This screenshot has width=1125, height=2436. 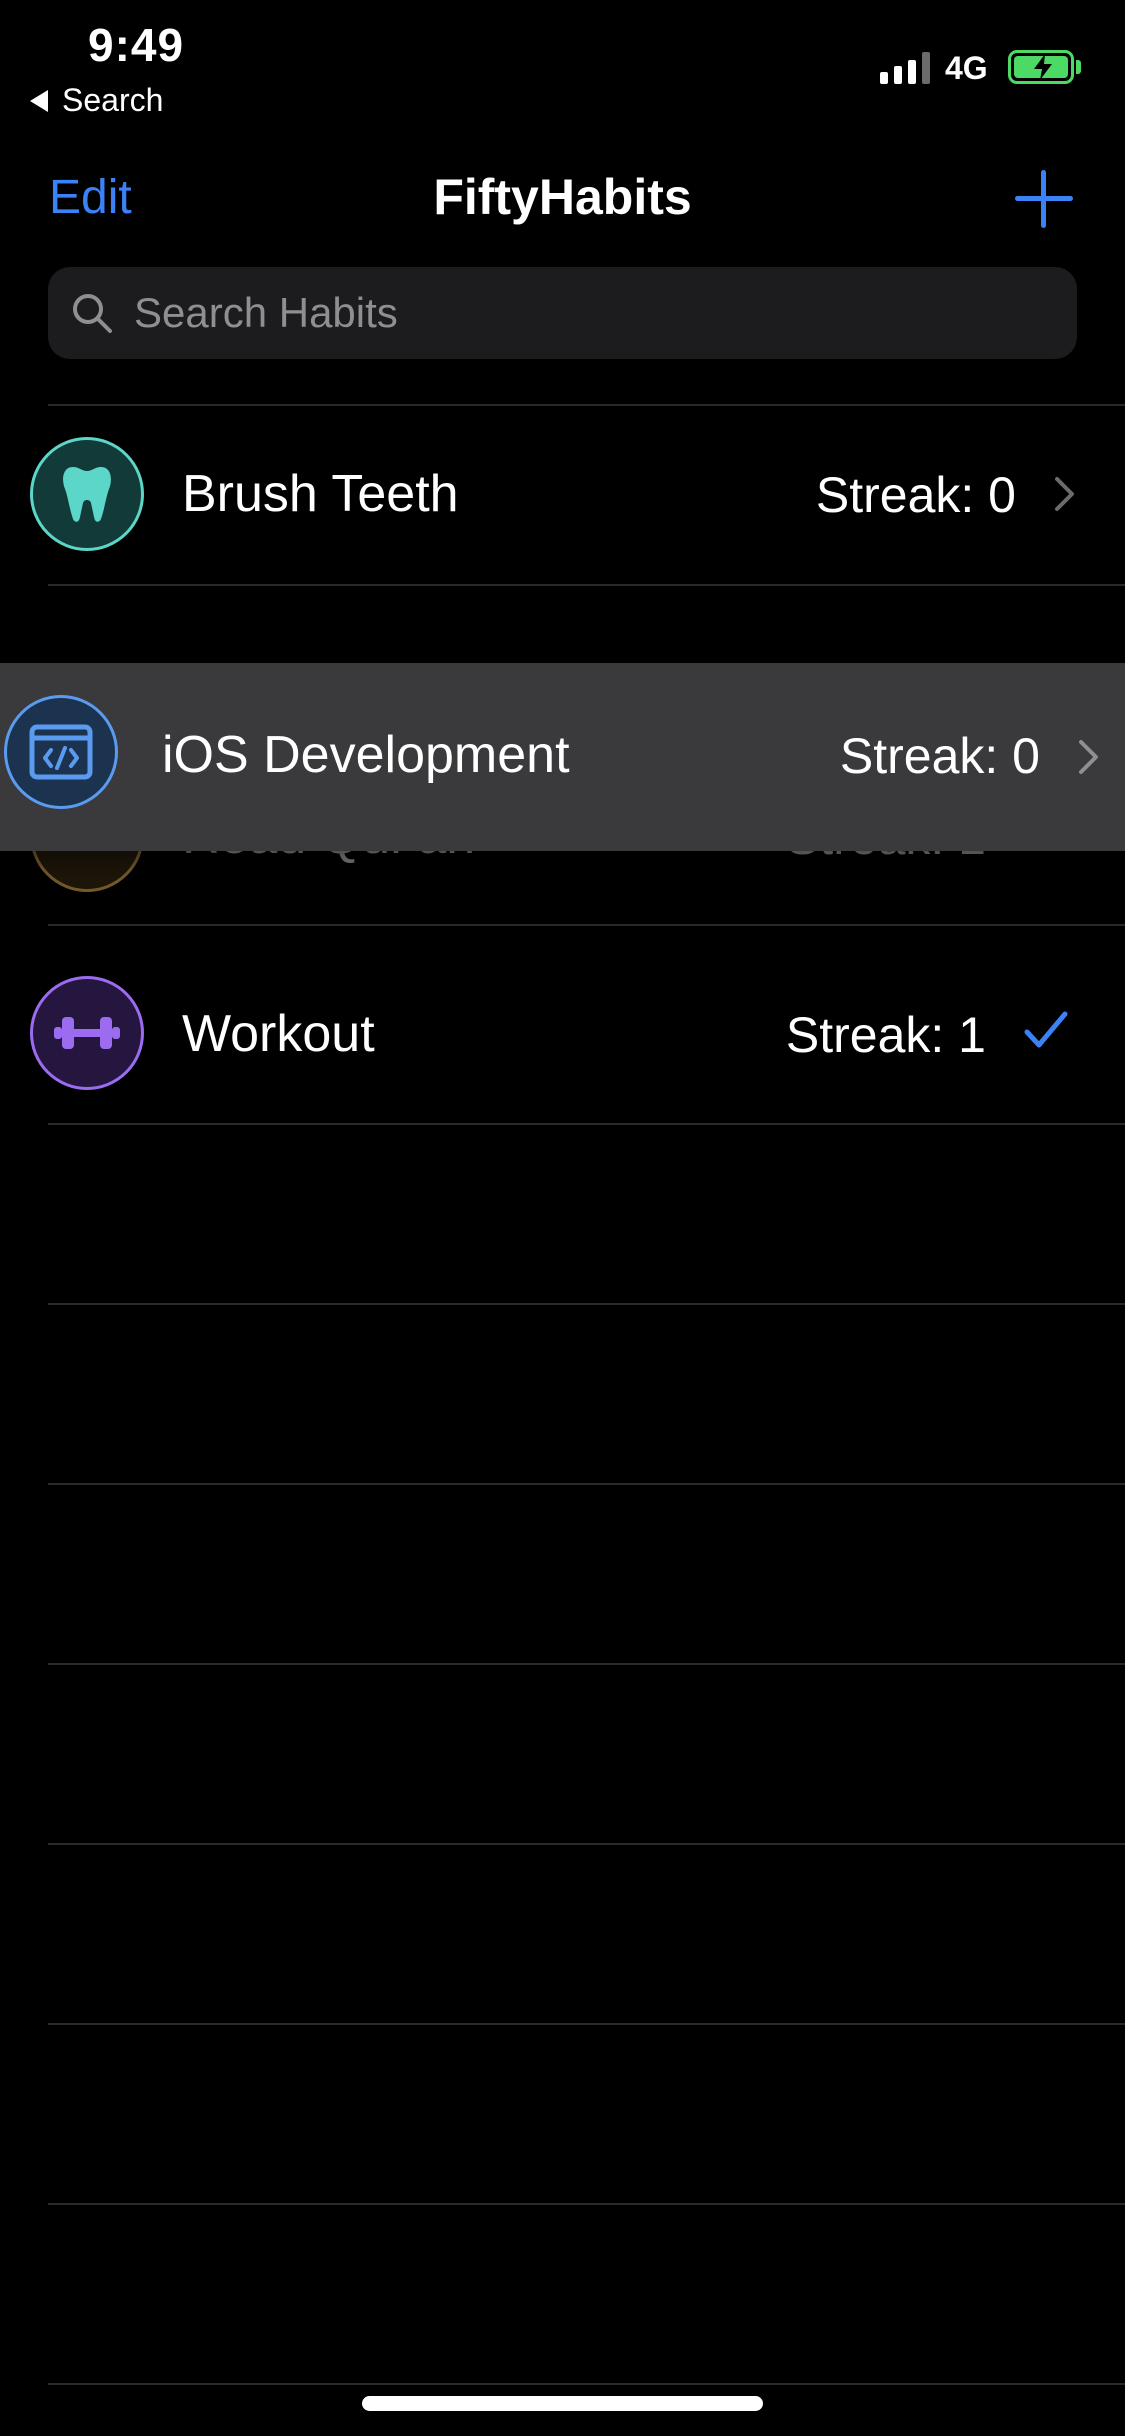 What do you see at coordinates (1046, 1029) in the screenshot?
I see `checkmark-icon` at bounding box center [1046, 1029].